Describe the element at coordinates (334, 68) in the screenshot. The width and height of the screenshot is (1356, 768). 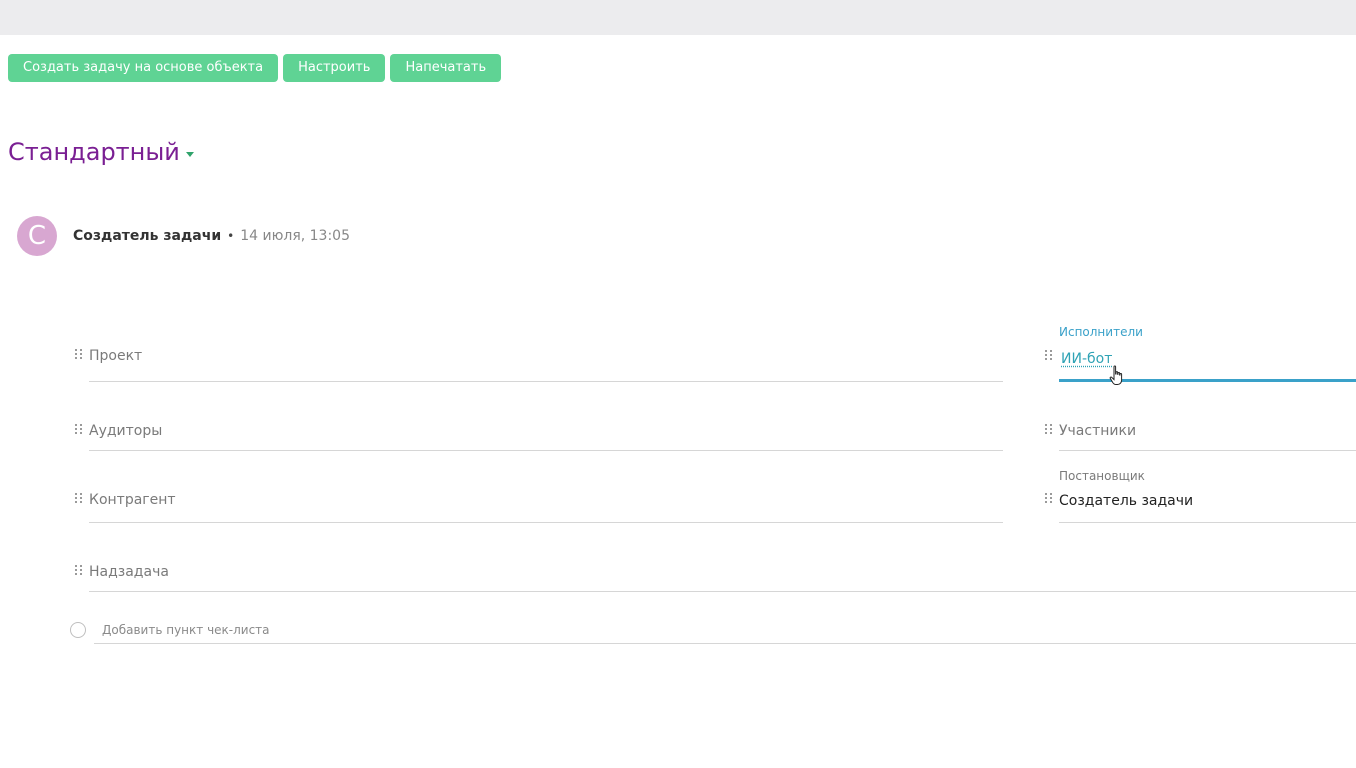
I see `configure-button: Настроить` at that location.